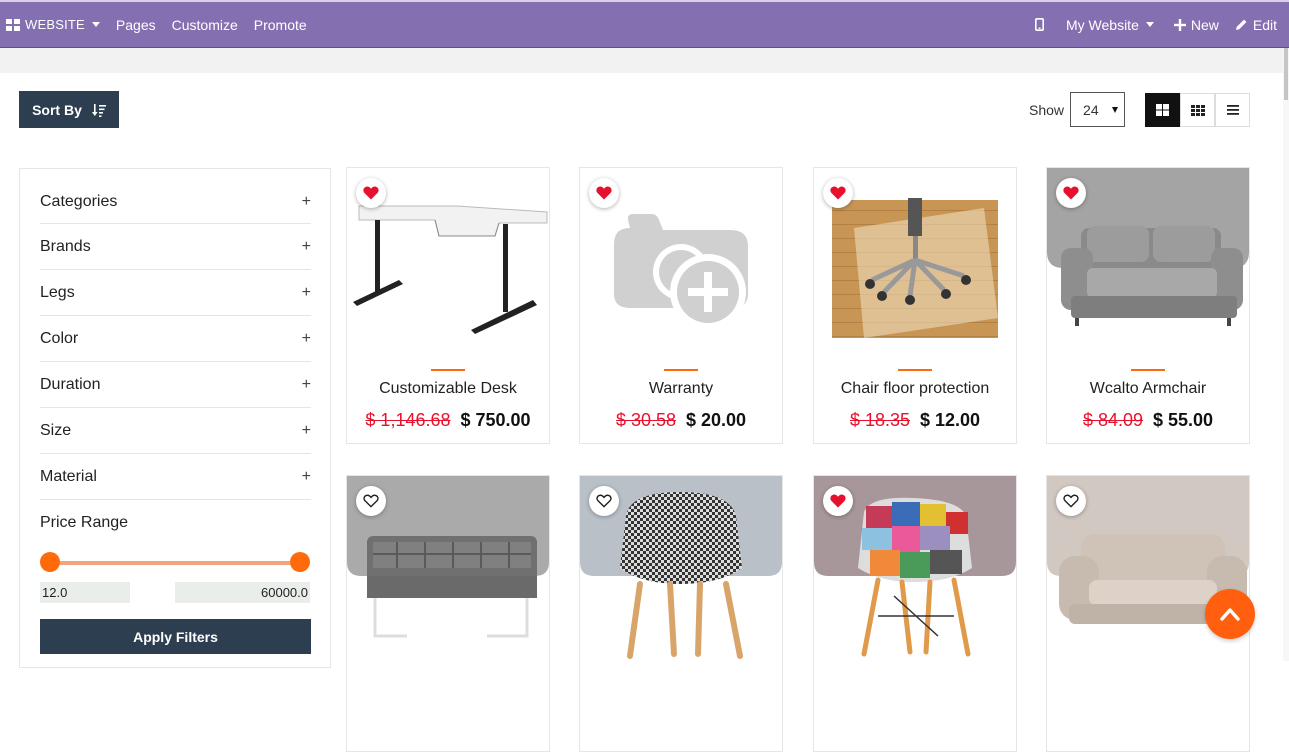  I want to click on scroll-to-top-button, so click(1230, 614).